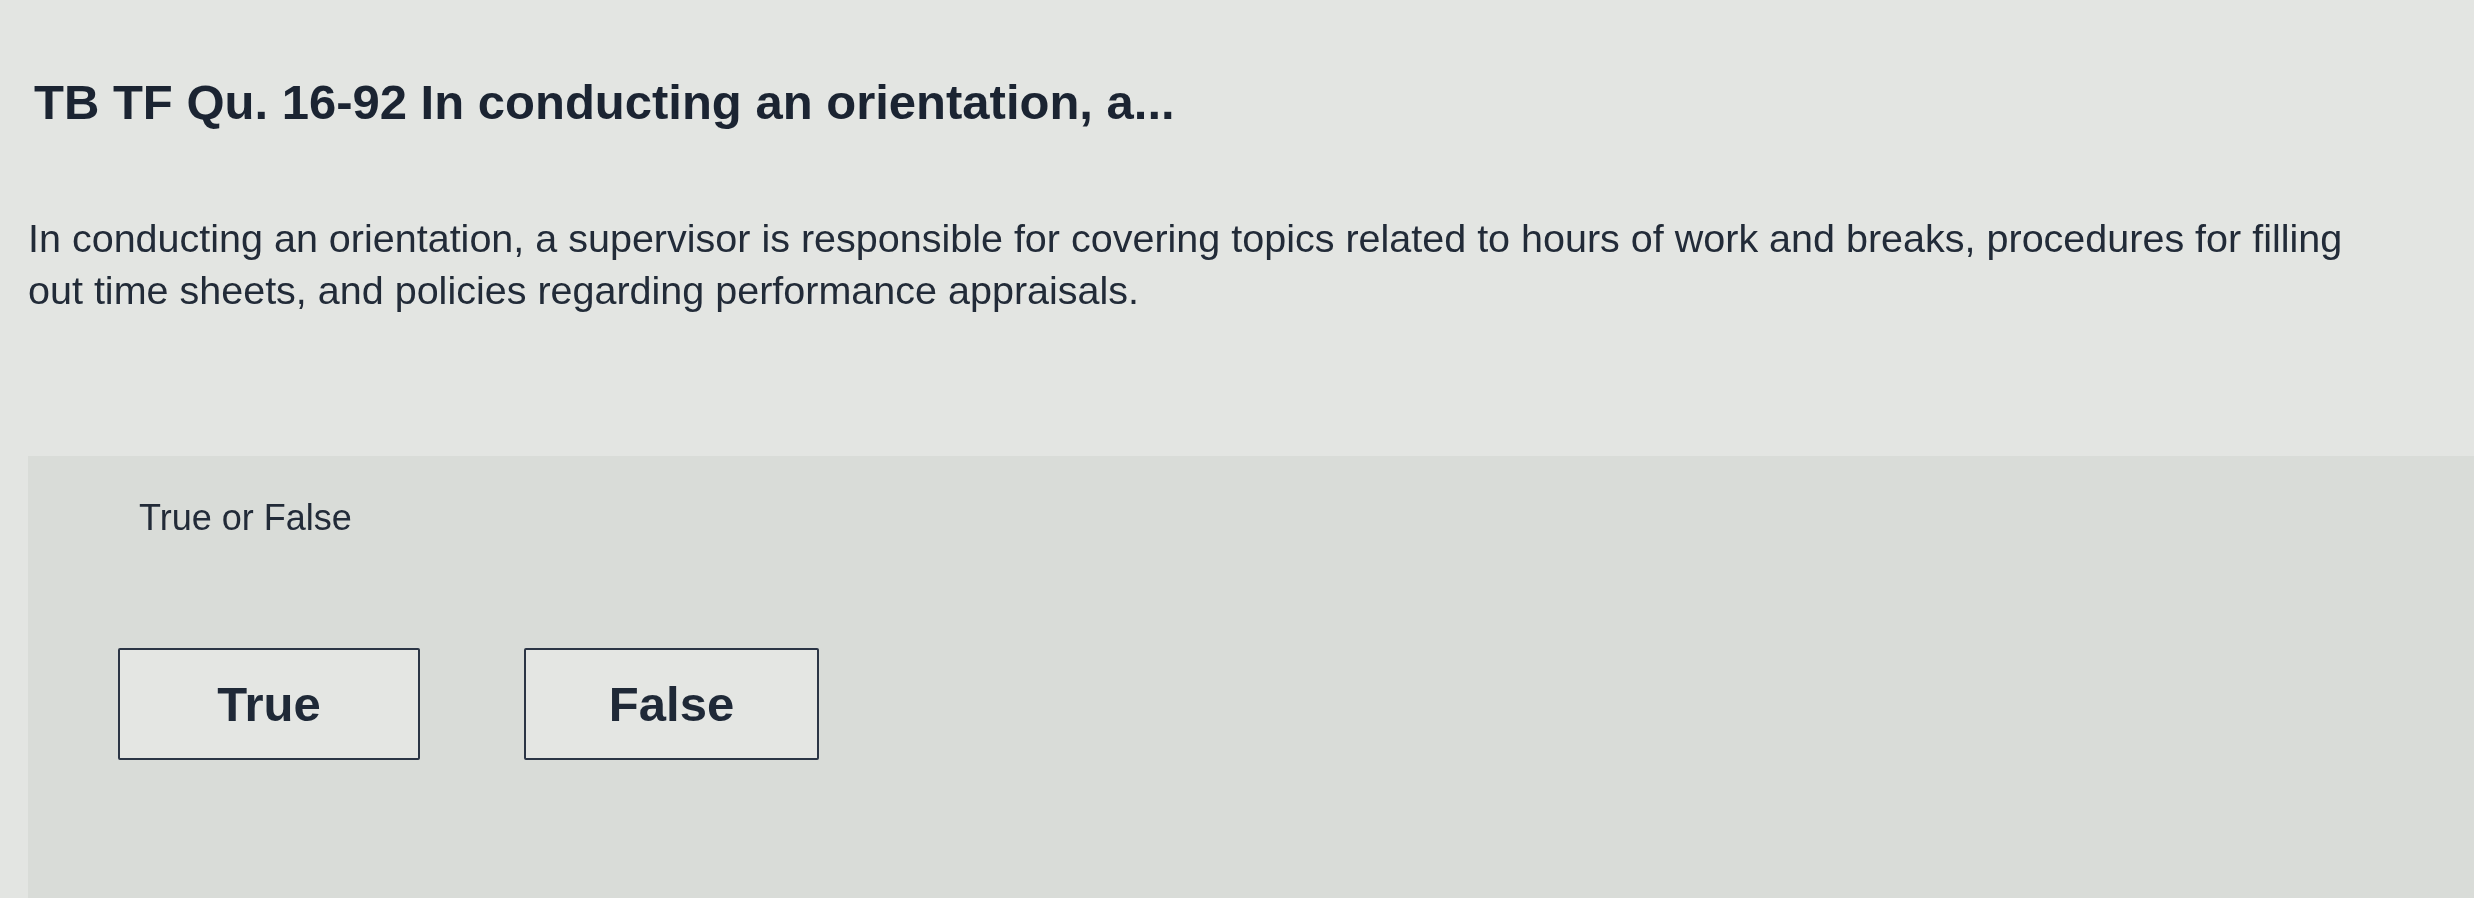 This screenshot has height=898, width=2474. What do you see at coordinates (245, 518) in the screenshot?
I see `answer-prompt: True or False` at bounding box center [245, 518].